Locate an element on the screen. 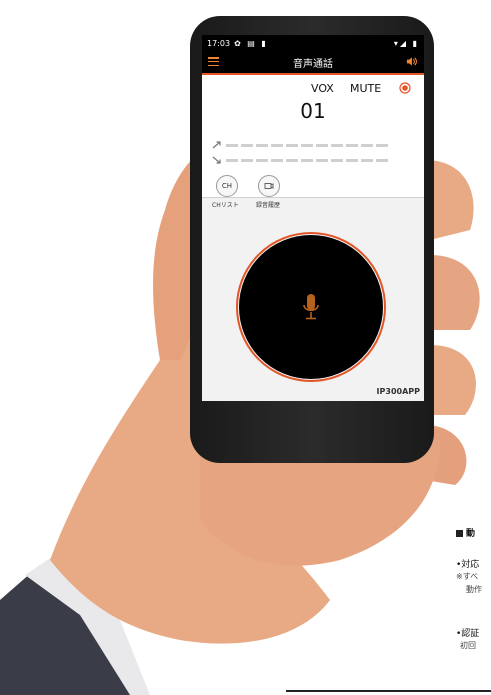 The width and height of the screenshot is (491, 695). speaker-icon is located at coordinates (411, 61).